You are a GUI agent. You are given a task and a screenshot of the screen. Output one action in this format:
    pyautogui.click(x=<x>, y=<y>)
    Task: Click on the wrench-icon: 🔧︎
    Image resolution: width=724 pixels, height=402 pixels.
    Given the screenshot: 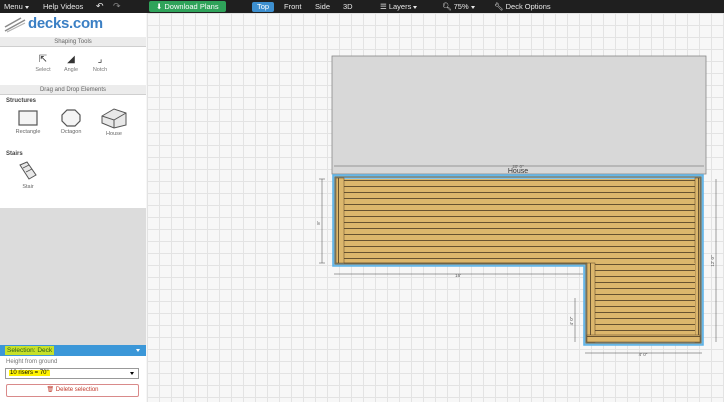 What is the action you would take?
    pyautogui.click(x=500, y=6)
    